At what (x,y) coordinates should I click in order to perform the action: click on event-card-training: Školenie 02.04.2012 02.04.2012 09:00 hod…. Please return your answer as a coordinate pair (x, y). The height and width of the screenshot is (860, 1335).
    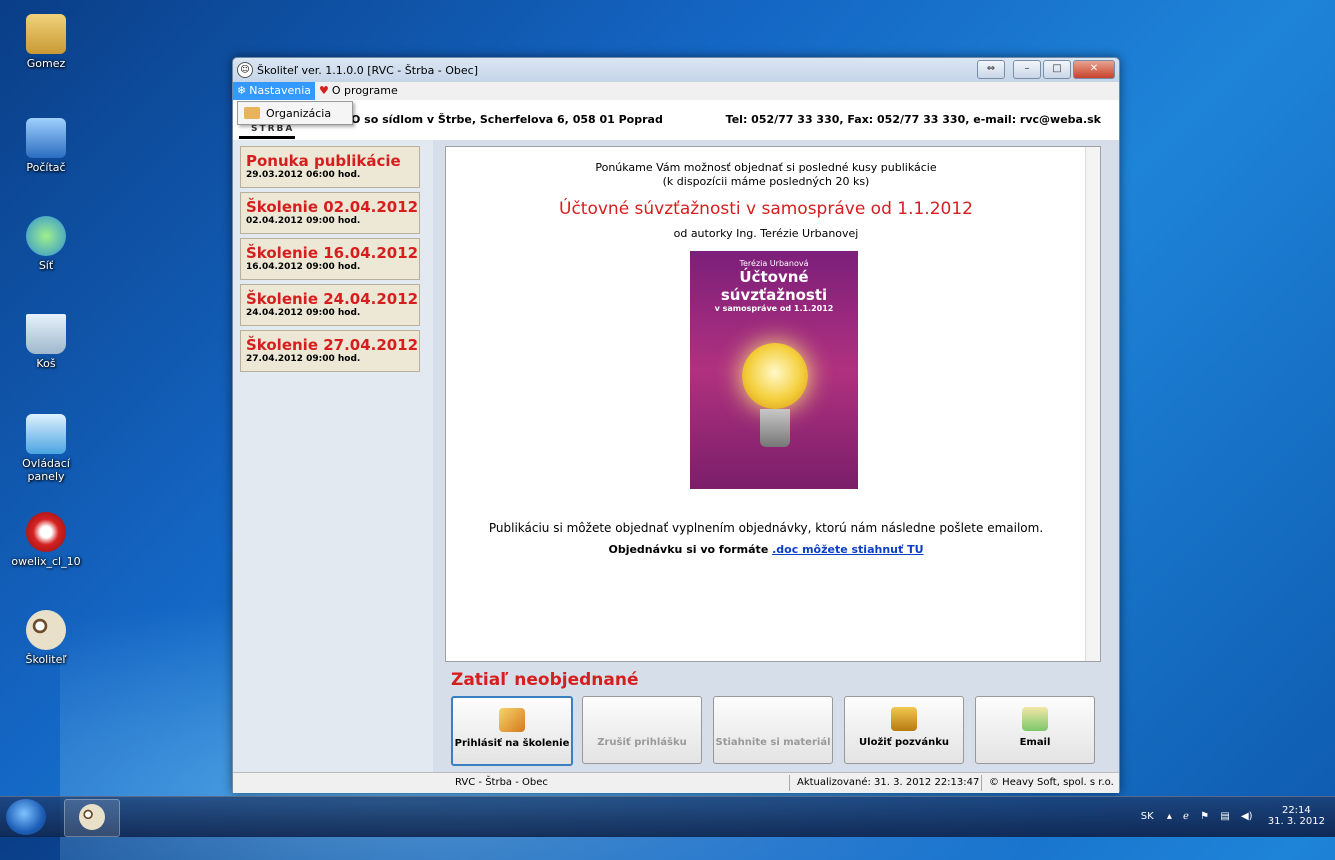
    Looking at the image, I should click on (330, 213).